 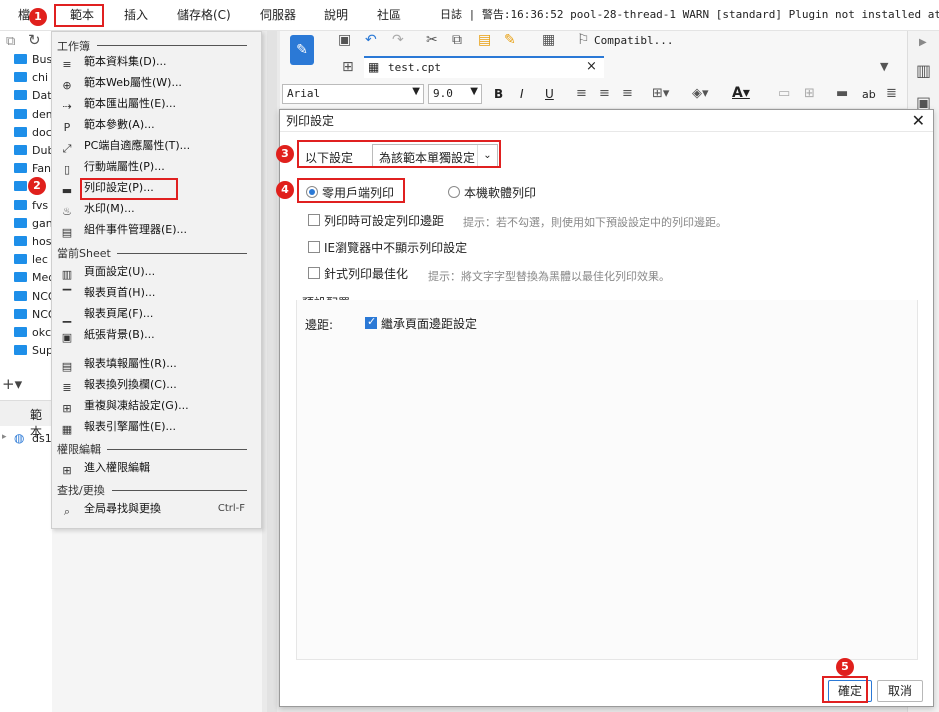 What do you see at coordinates (923, 70) in the screenshot?
I see `cell-attr-icon: ▥` at bounding box center [923, 70].